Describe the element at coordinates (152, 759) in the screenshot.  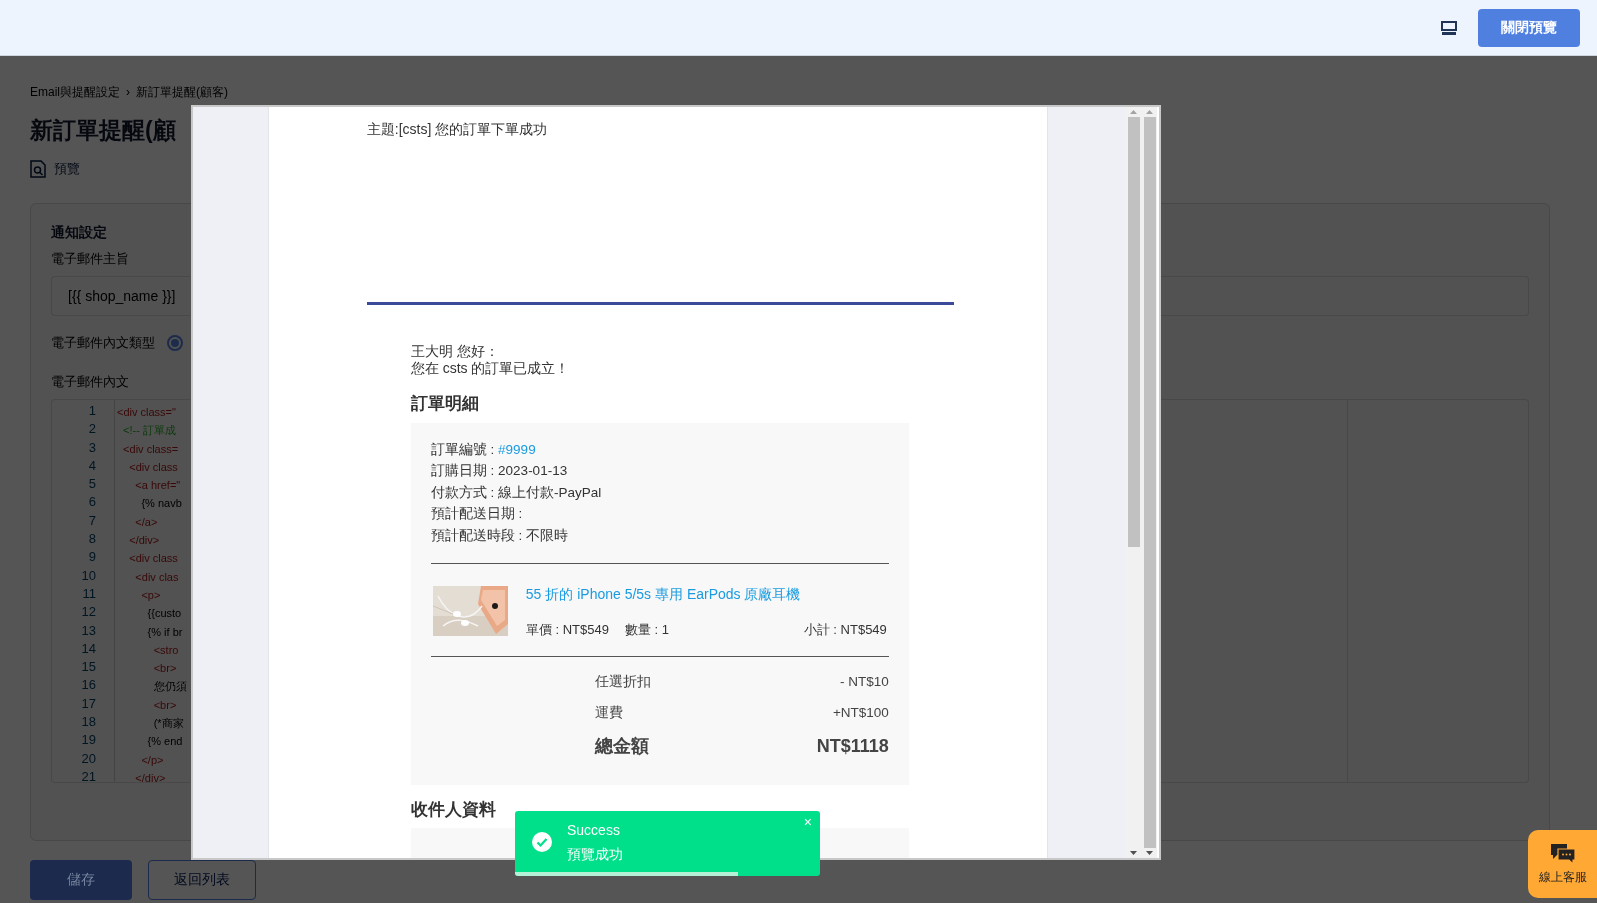
I see `code-line: </p>` at that location.